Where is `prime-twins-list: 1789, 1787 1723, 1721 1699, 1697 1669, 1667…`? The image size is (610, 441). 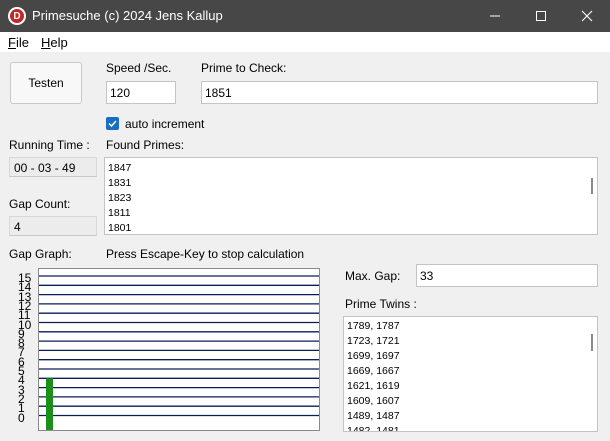 prime-twins-list: 1789, 1787 1723, 1721 1699, 1697 1669, 1667… is located at coordinates (470, 374).